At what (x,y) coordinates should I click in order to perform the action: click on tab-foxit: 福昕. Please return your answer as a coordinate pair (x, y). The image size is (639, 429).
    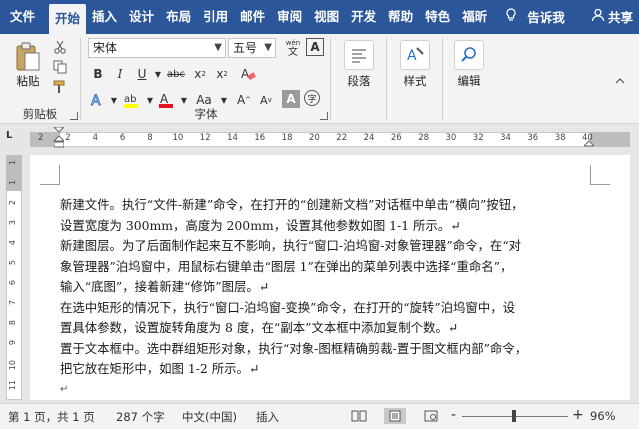
    Looking at the image, I should click on (474, 17).